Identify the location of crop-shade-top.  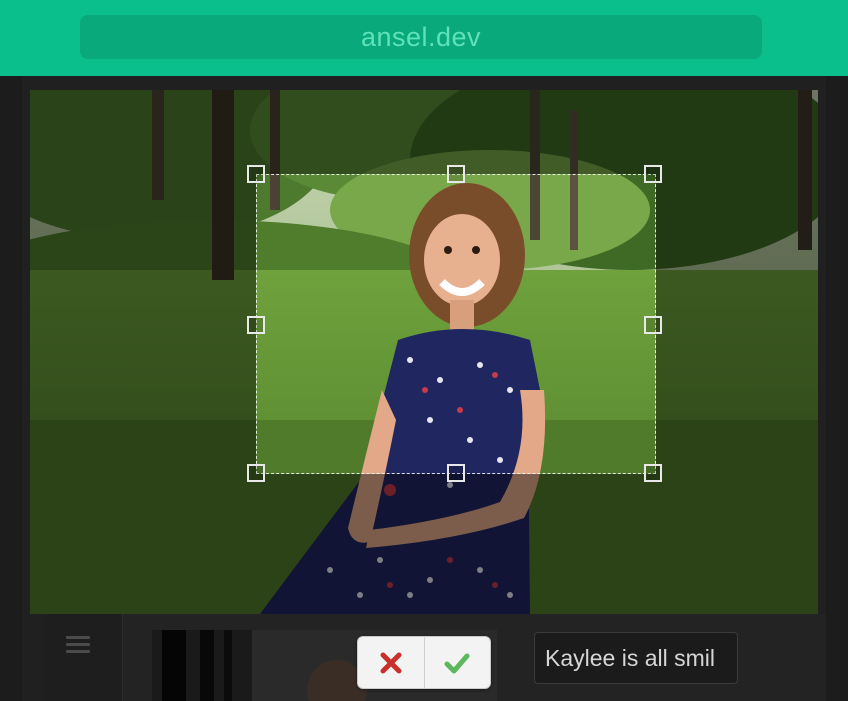
(424, 132).